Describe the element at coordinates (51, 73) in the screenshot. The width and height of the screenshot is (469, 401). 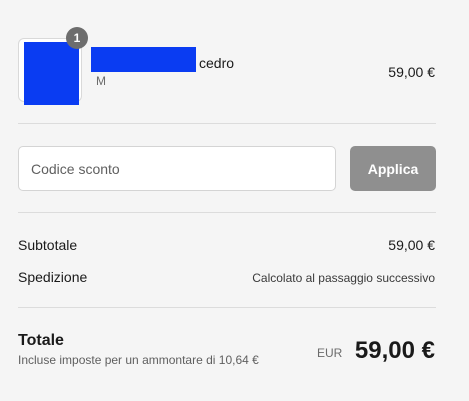
I see `product-image` at that location.